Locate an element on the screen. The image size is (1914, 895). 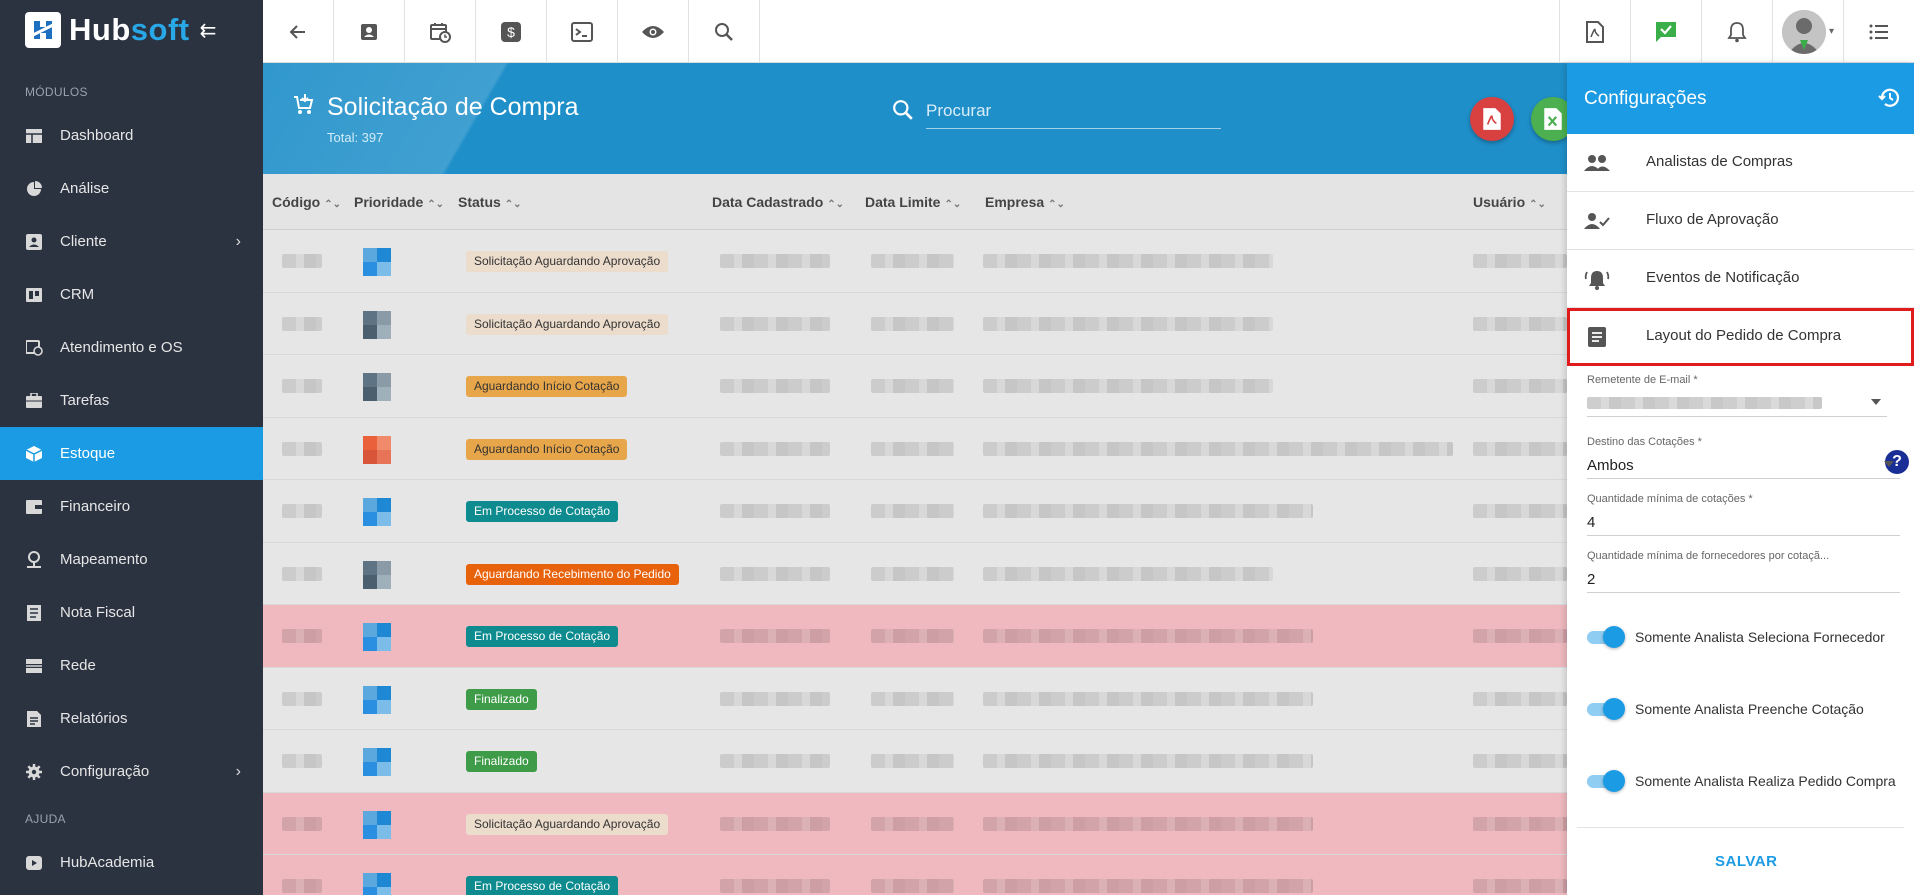
toggle-preenche-cotacao: Somente Analista Preenche Cotação is located at coordinates (1725, 709).